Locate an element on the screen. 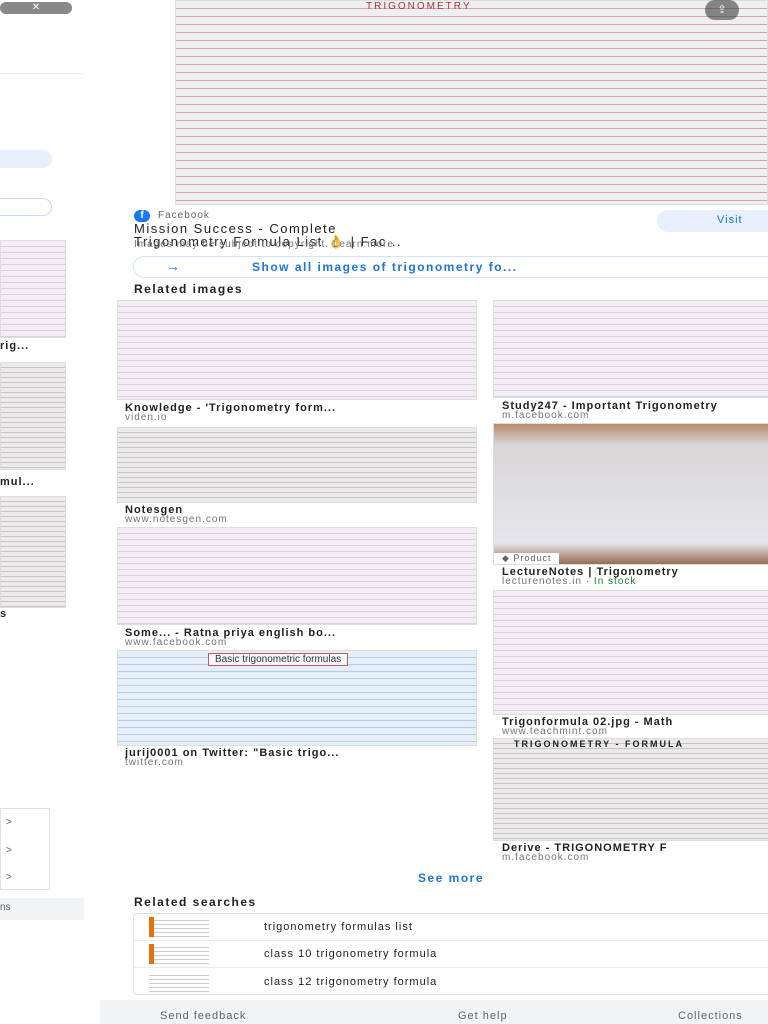 The width and height of the screenshot is (768, 1024). source-name: Facebook is located at coordinates (184, 215).